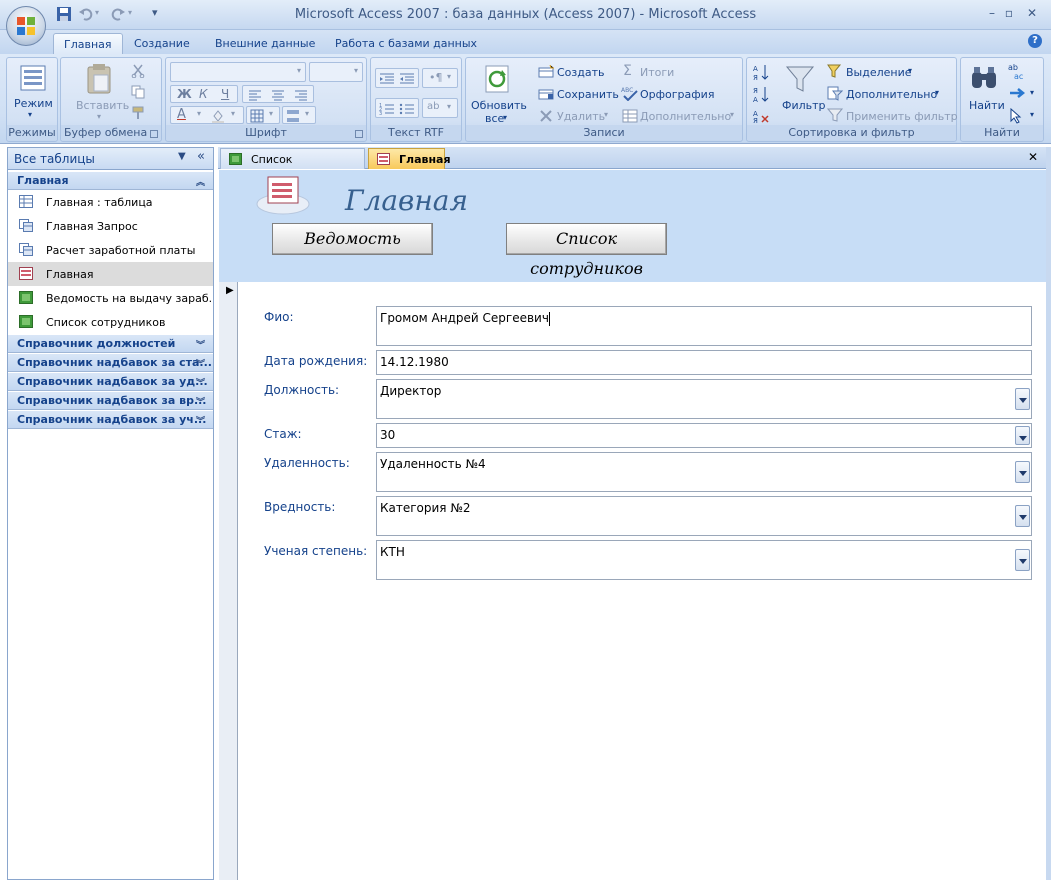  Describe the element at coordinates (33, 103) in the screenshot. I see `view-button: Режим` at that location.